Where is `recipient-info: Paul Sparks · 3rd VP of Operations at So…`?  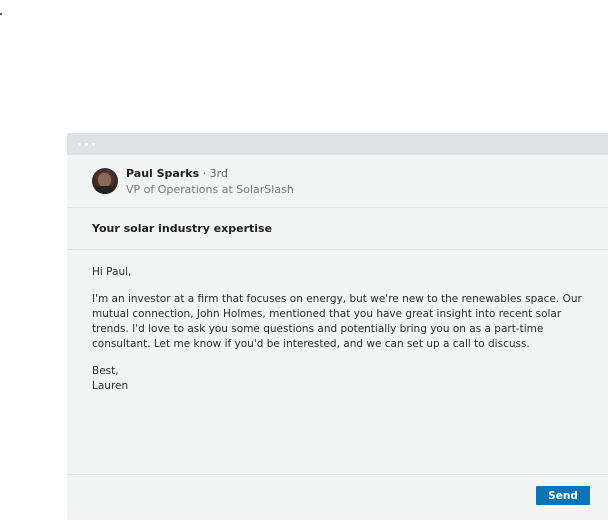 recipient-info: Paul Sparks · 3rd VP of Operations at So… is located at coordinates (210, 181).